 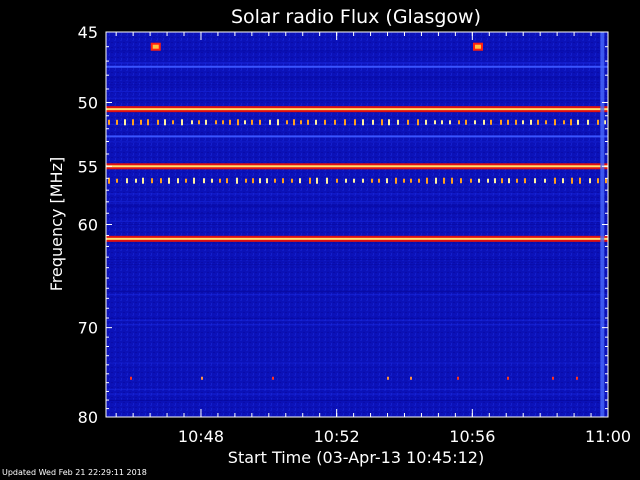 I want to click on x-tick-label: 10:56, so click(x=472, y=436).